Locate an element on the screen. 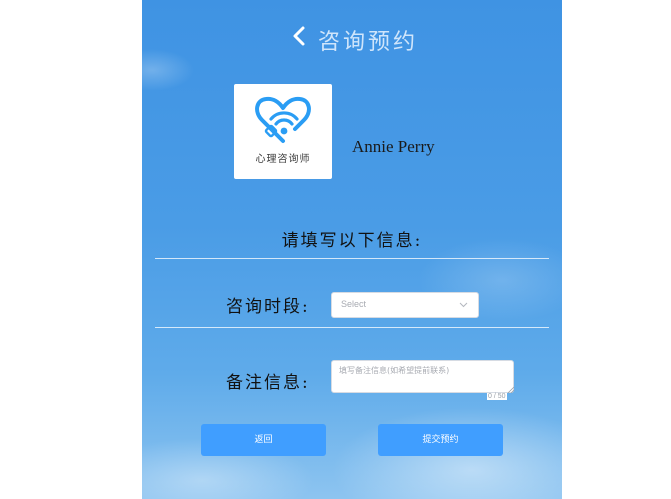 The height and width of the screenshot is (499, 671). counselor-name: Annie Perry is located at coordinates (393, 146).